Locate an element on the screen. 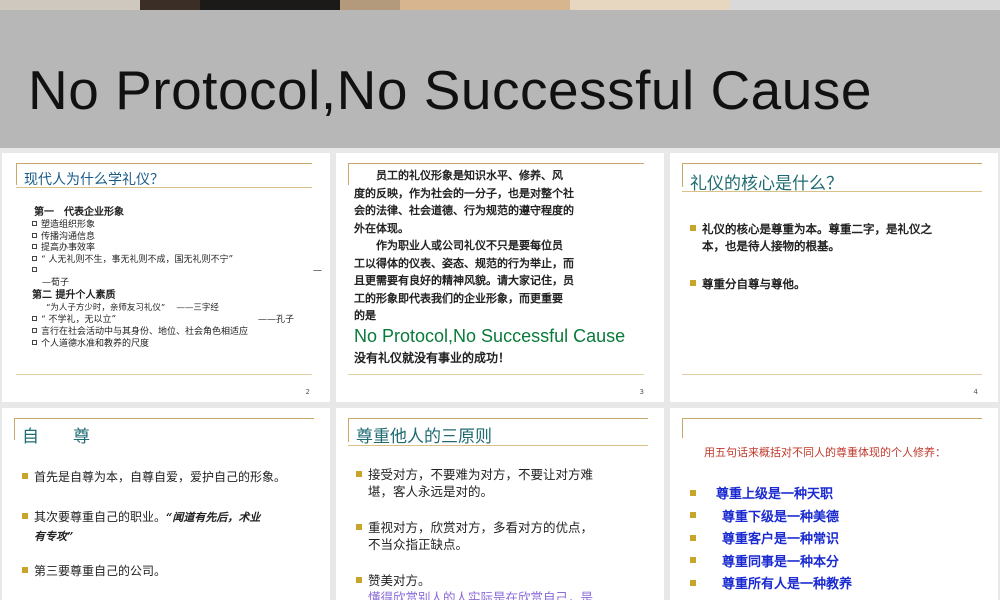 The image size is (1000, 600). section-heading: 第二 提升个人素质 is located at coordinates (74, 295).